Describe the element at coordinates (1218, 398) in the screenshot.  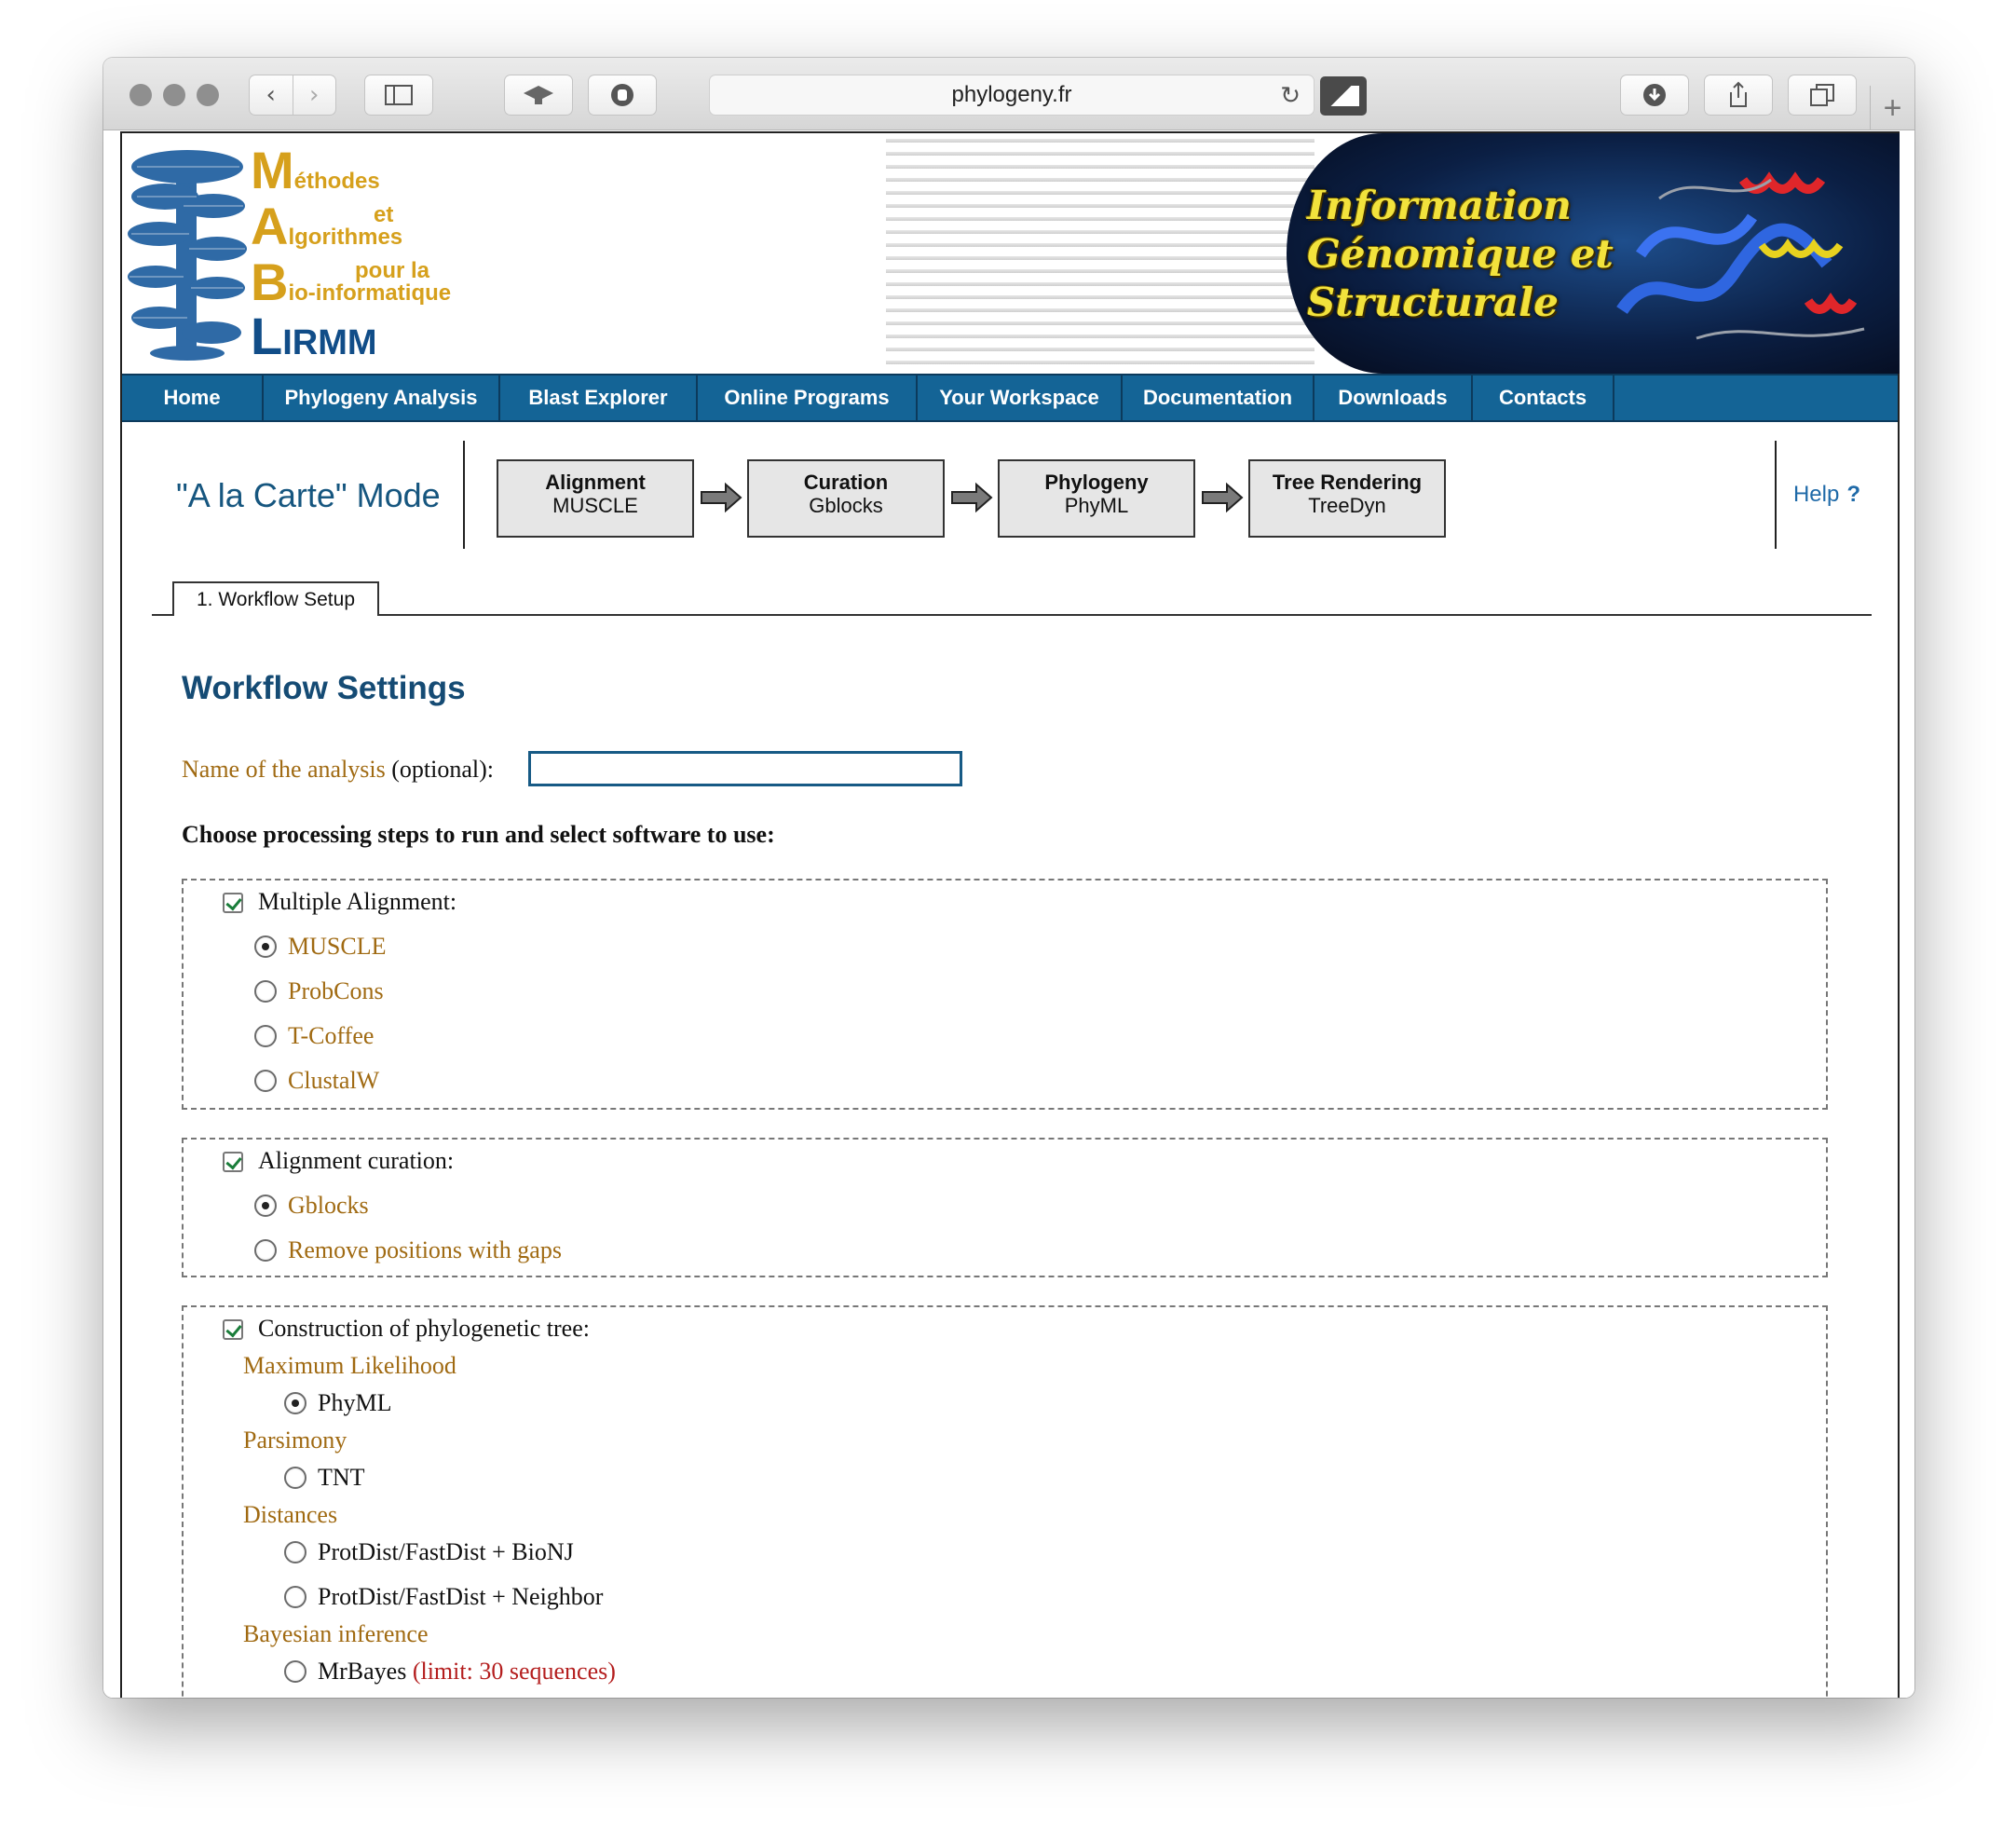
I see `nav-documentation: Documentation` at that location.